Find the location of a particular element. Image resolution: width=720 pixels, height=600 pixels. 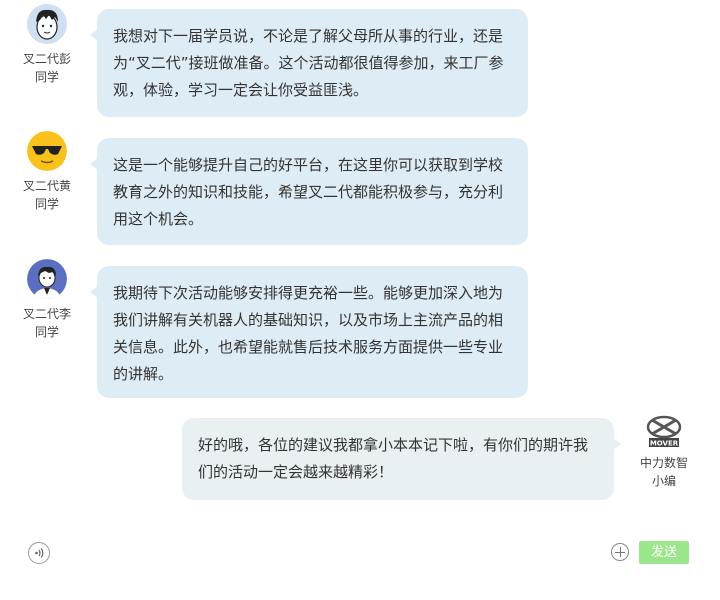

input-bar: 发送 is located at coordinates (360, 555).